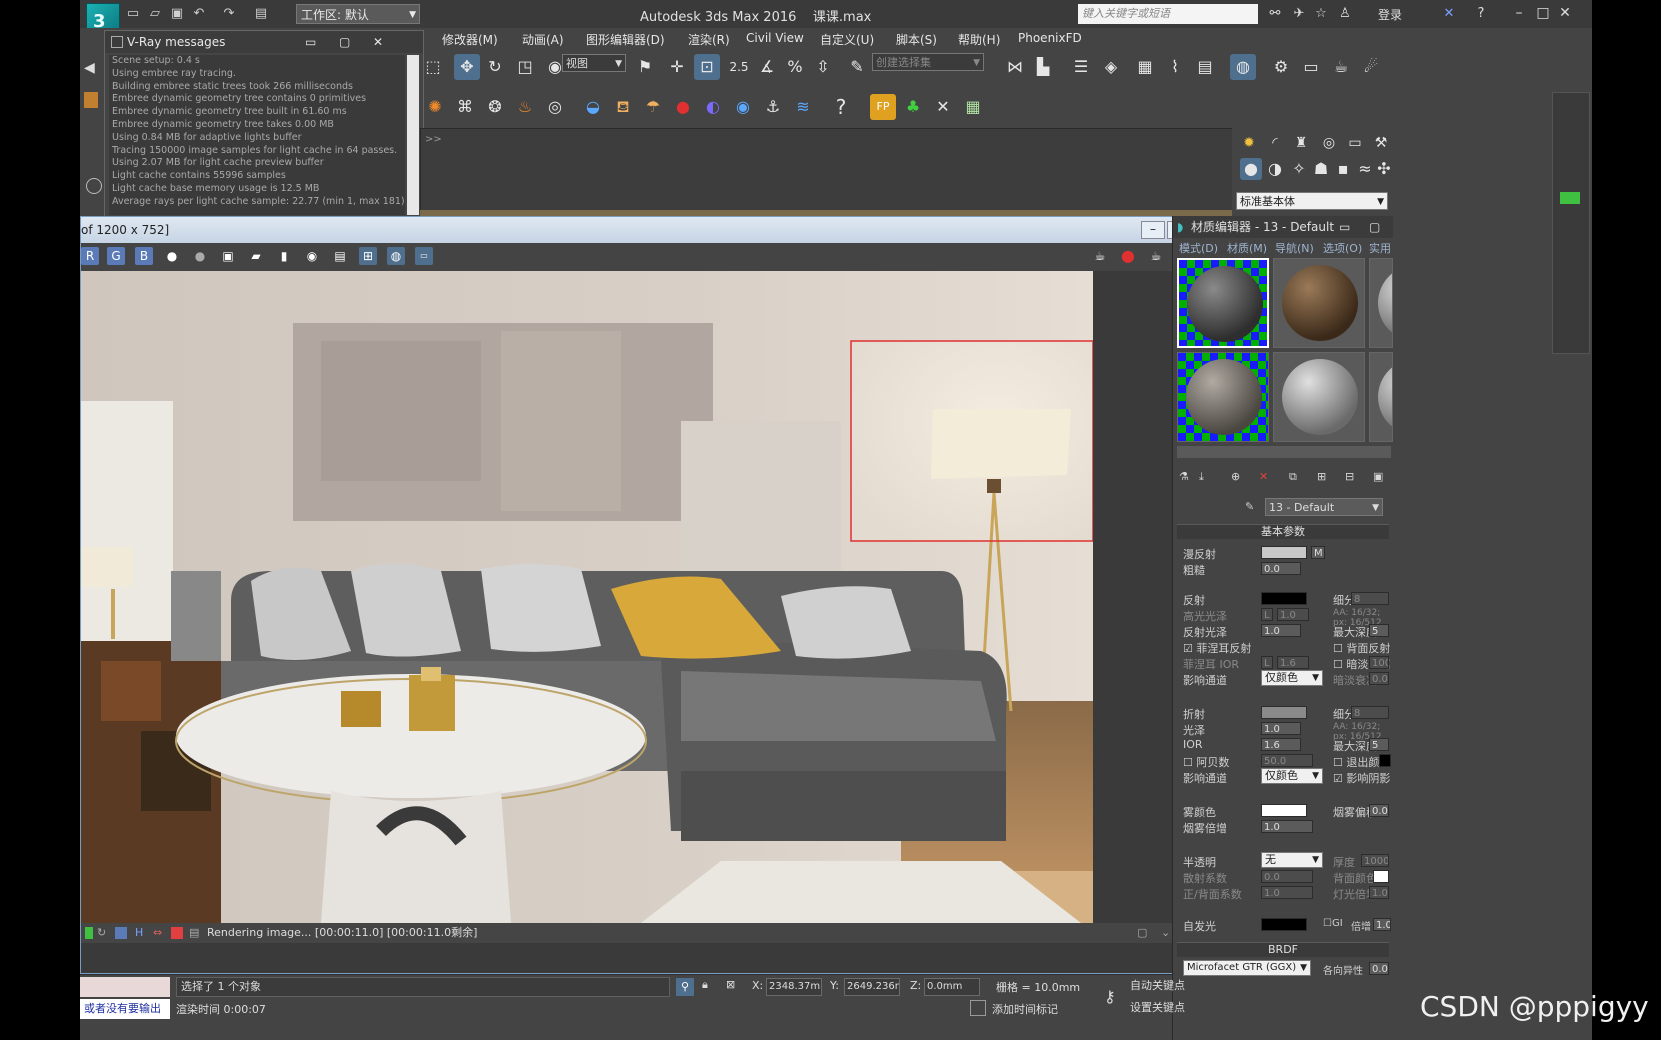 This screenshot has height=1040, width=1661. I want to click on phoenix-grid-icon: ⌘, so click(465, 107).